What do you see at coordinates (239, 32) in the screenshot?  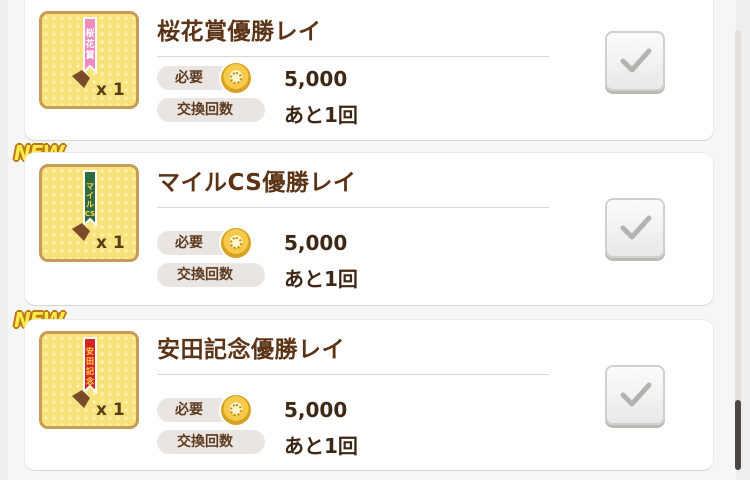 I see `item-title: 桜花賞優勝レイ` at bounding box center [239, 32].